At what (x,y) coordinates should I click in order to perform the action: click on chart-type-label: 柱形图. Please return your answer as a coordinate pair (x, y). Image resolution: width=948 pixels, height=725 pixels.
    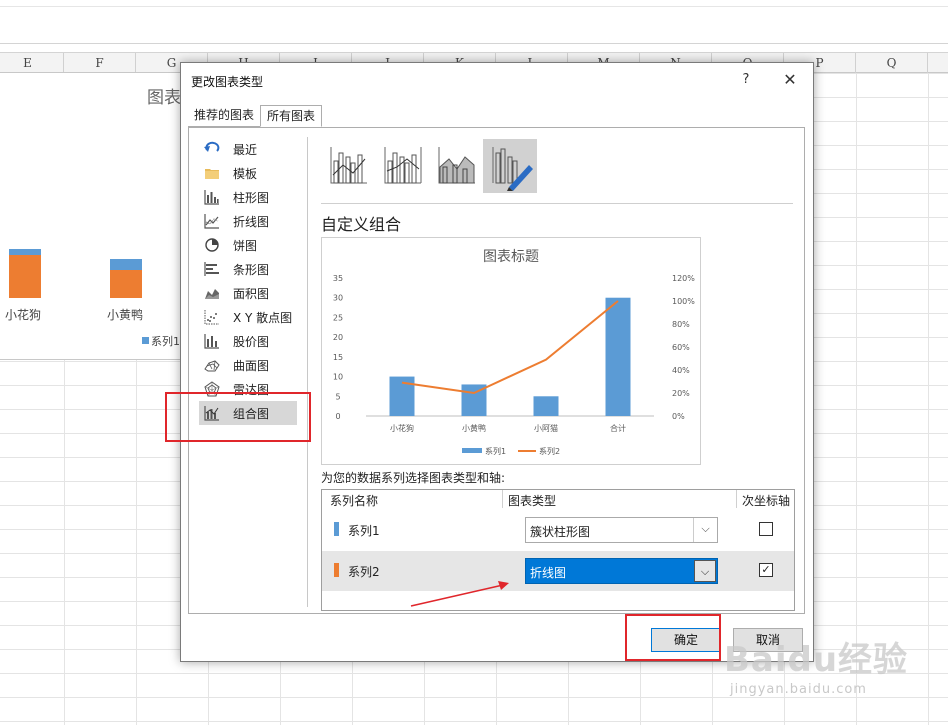
    Looking at the image, I should click on (251, 198).